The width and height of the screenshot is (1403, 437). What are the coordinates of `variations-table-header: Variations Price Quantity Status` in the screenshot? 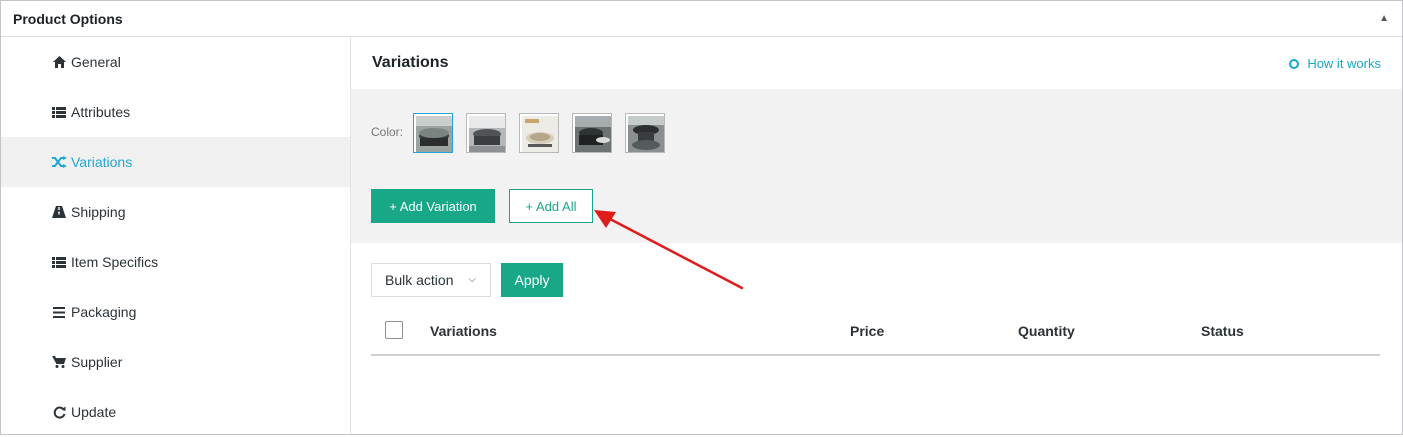 It's located at (875, 337).